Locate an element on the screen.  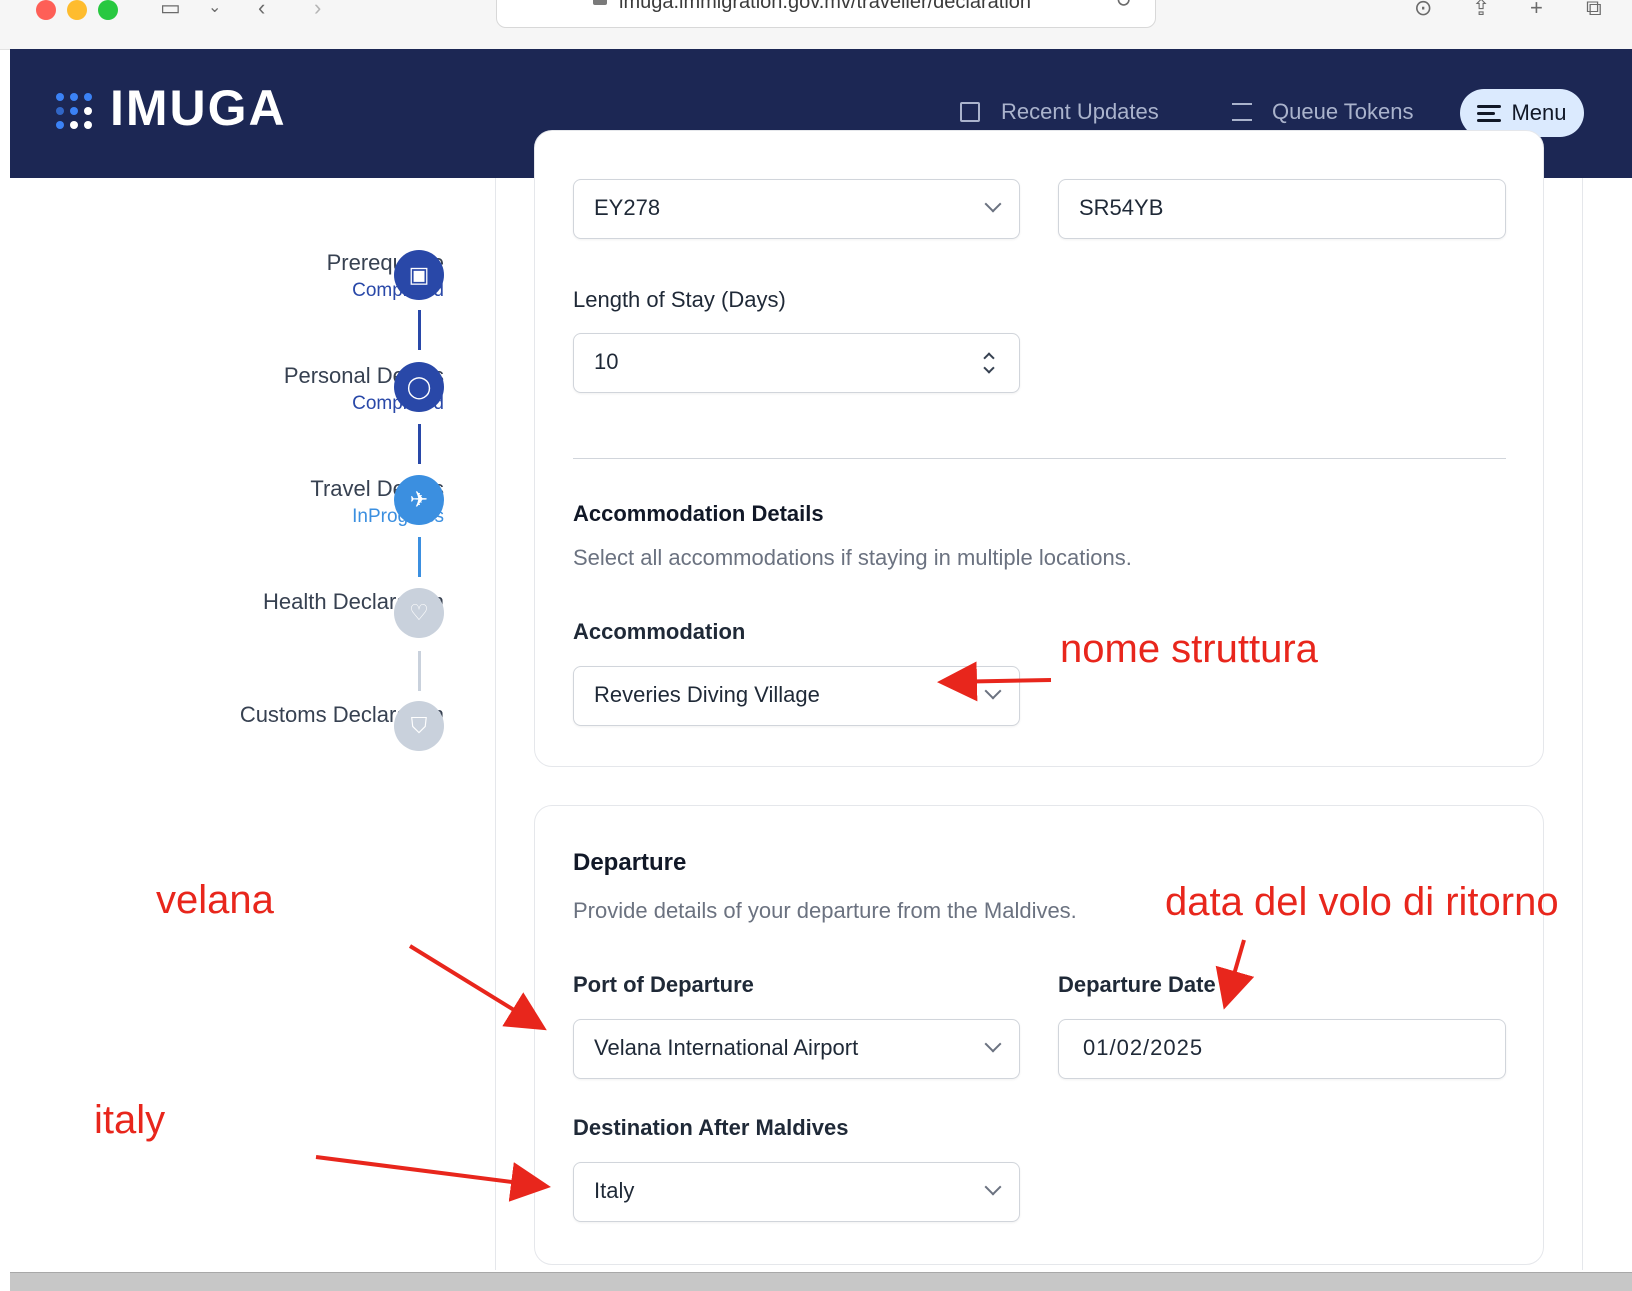
arrow-destination is located at coordinates (433, 1178).